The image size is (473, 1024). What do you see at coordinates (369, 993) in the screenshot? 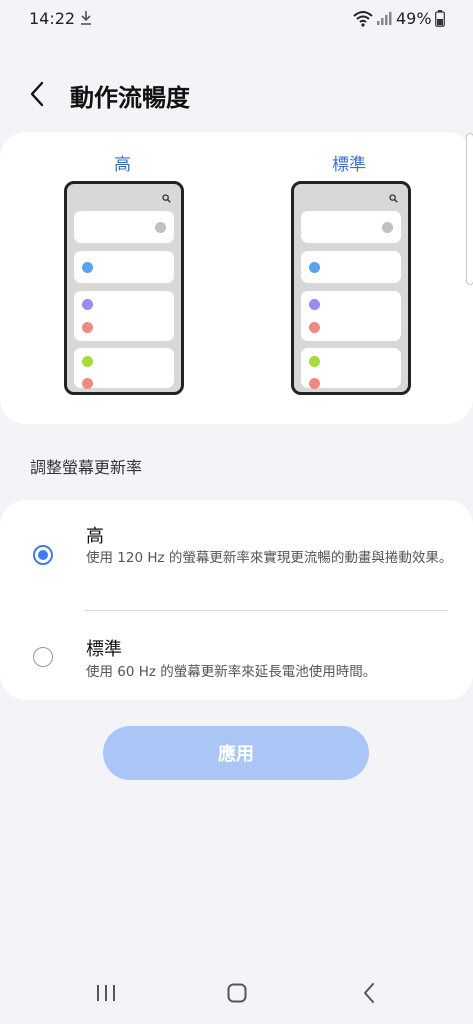
I see `nav-back-icon` at bounding box center [369, 993].